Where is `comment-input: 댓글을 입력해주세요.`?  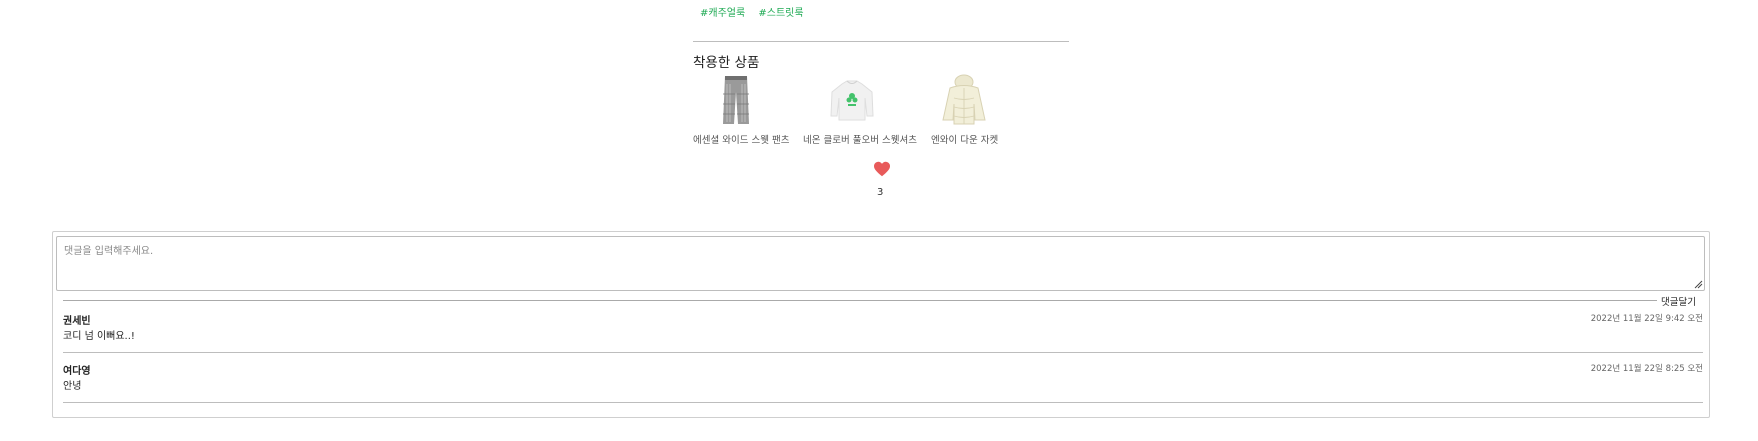 comment-input: 댓글을 입력해주세요. is located at coordinates (880, 263).